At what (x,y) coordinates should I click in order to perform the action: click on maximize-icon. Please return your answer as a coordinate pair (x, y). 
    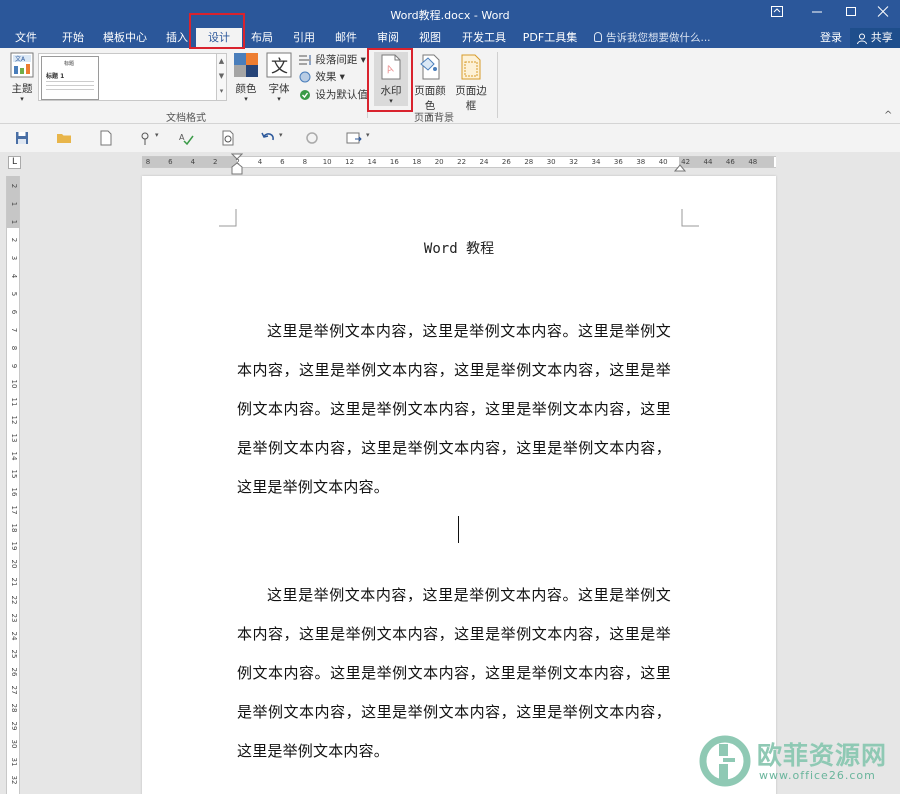
    Looking at the image, I should click on (851, 14).